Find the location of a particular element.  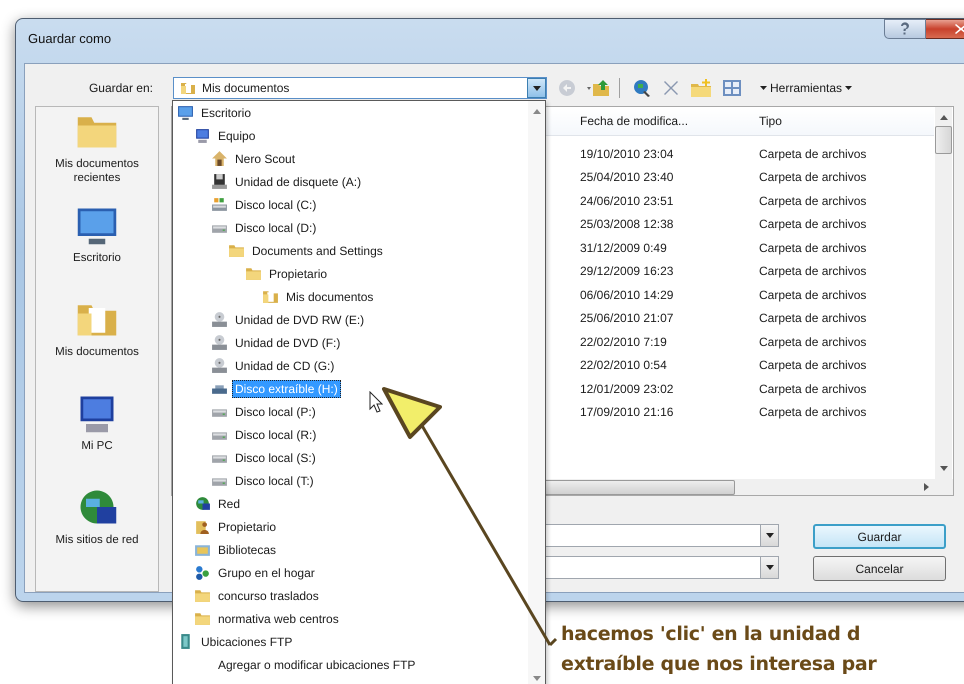

location-item: Unidad de CD (G:) is located at coordinates (285, 365).